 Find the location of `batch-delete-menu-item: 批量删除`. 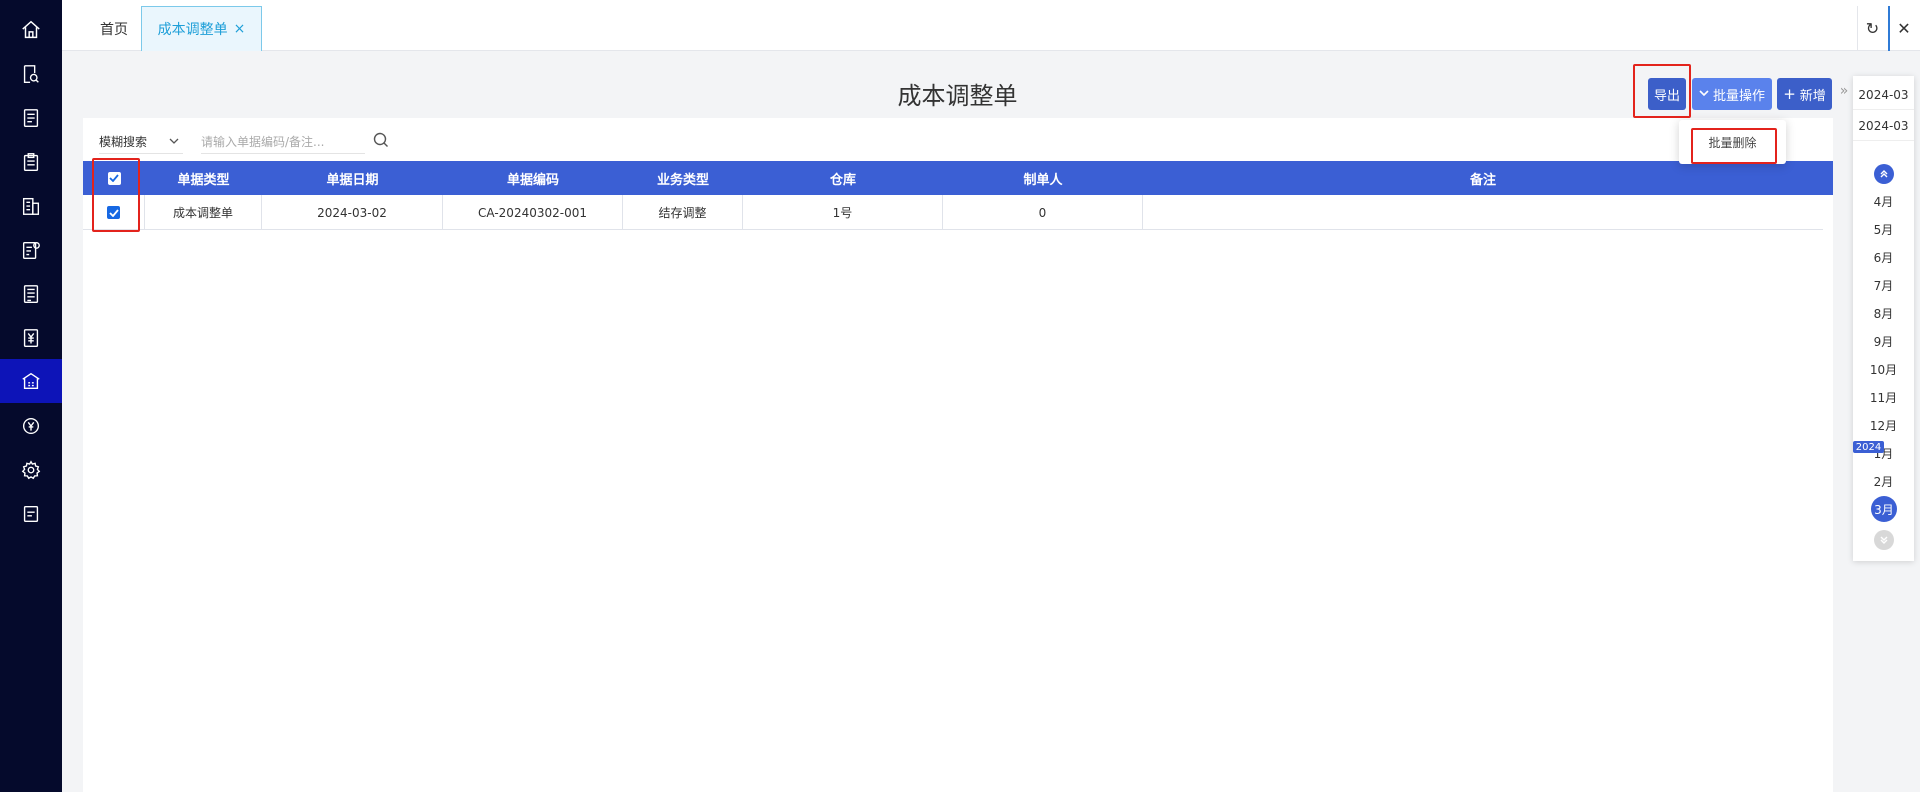

batch-delete-menu-item: 批量删除 is located at coordinates (1732, 142).